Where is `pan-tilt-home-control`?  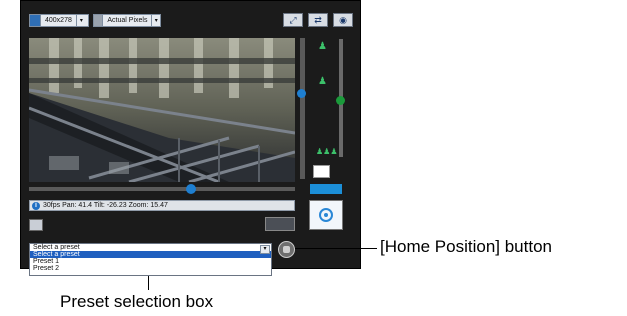
pan-tilt-home-control is located at coordinates (326, 215).